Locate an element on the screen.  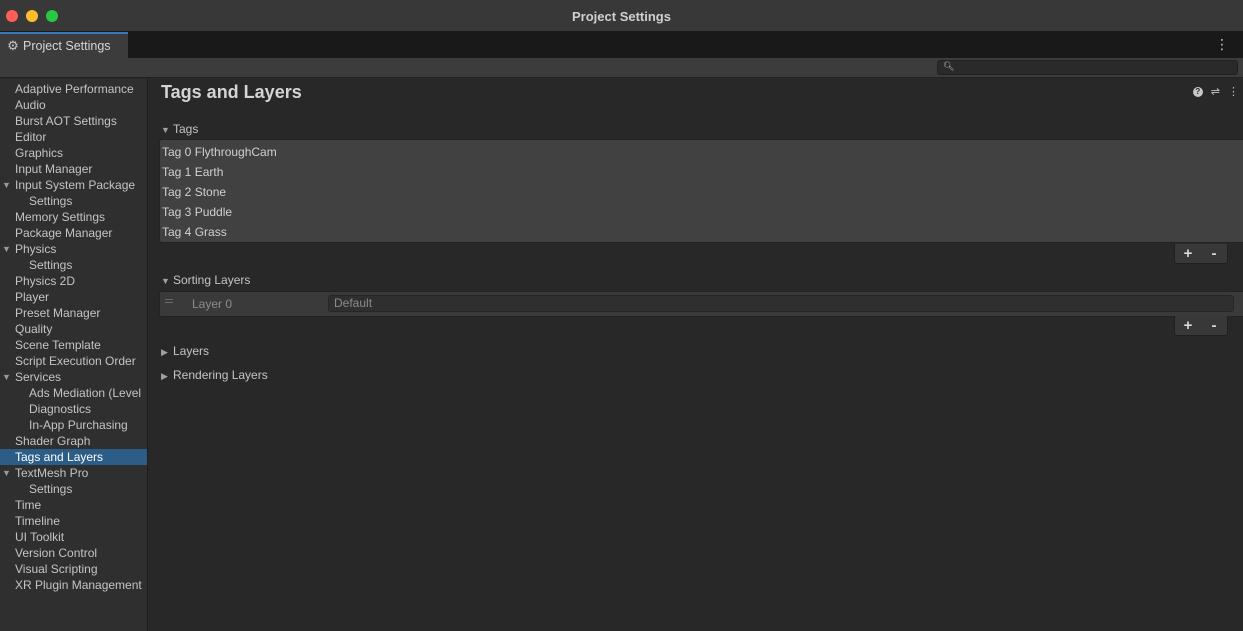
help-icon: ? is located at coordinates (1197, 92).